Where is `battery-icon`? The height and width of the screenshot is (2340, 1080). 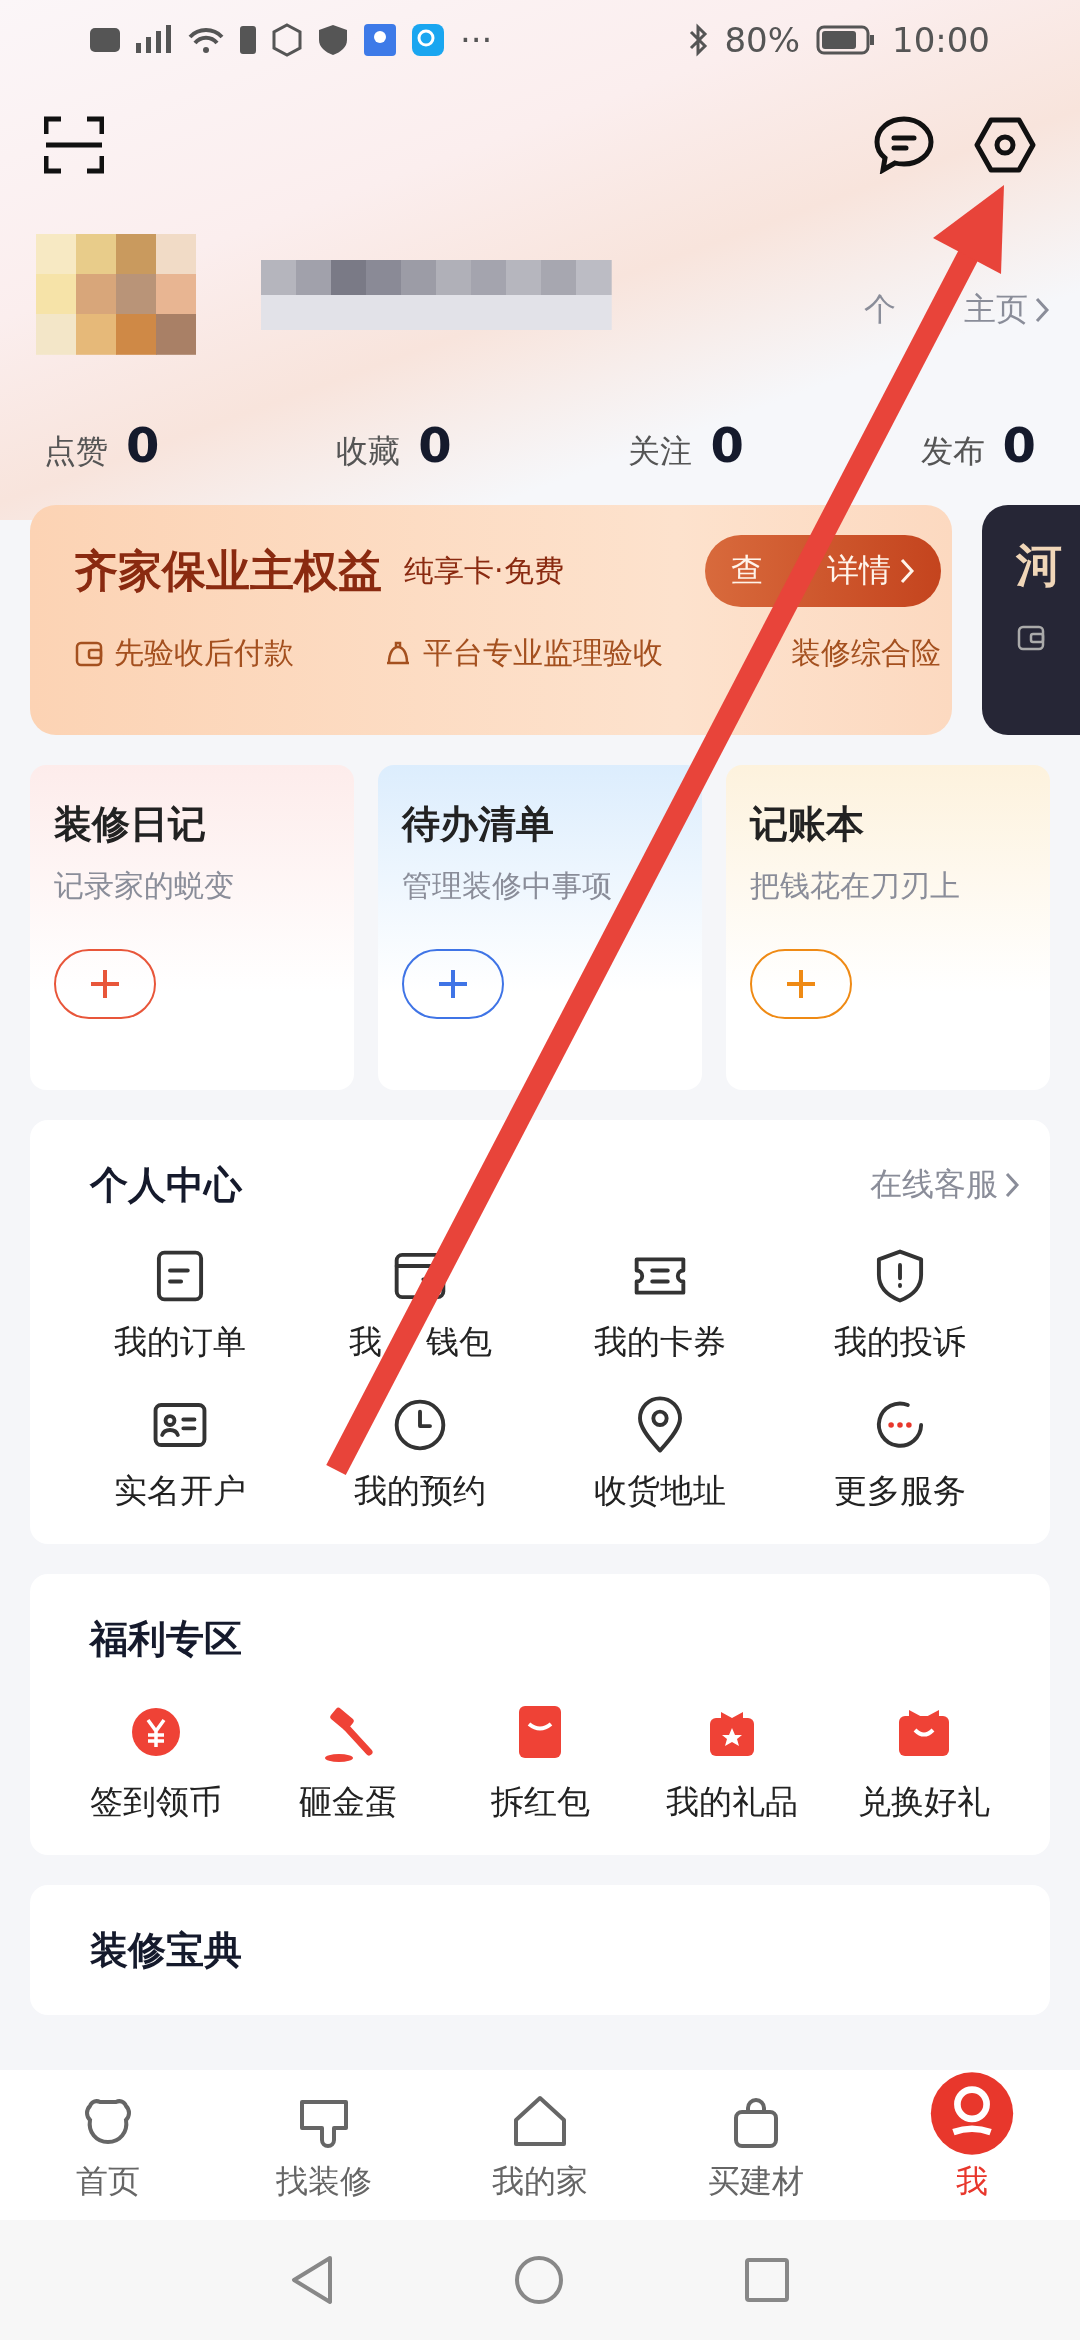
battery-icon is located at coordinates (846, 40).